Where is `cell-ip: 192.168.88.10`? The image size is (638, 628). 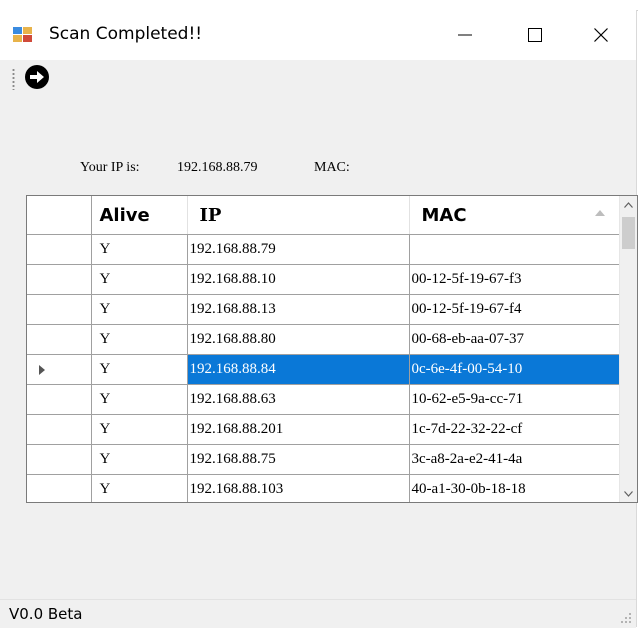
cell-ip: 192.168.88.10 is located at coordinates (298, 279).